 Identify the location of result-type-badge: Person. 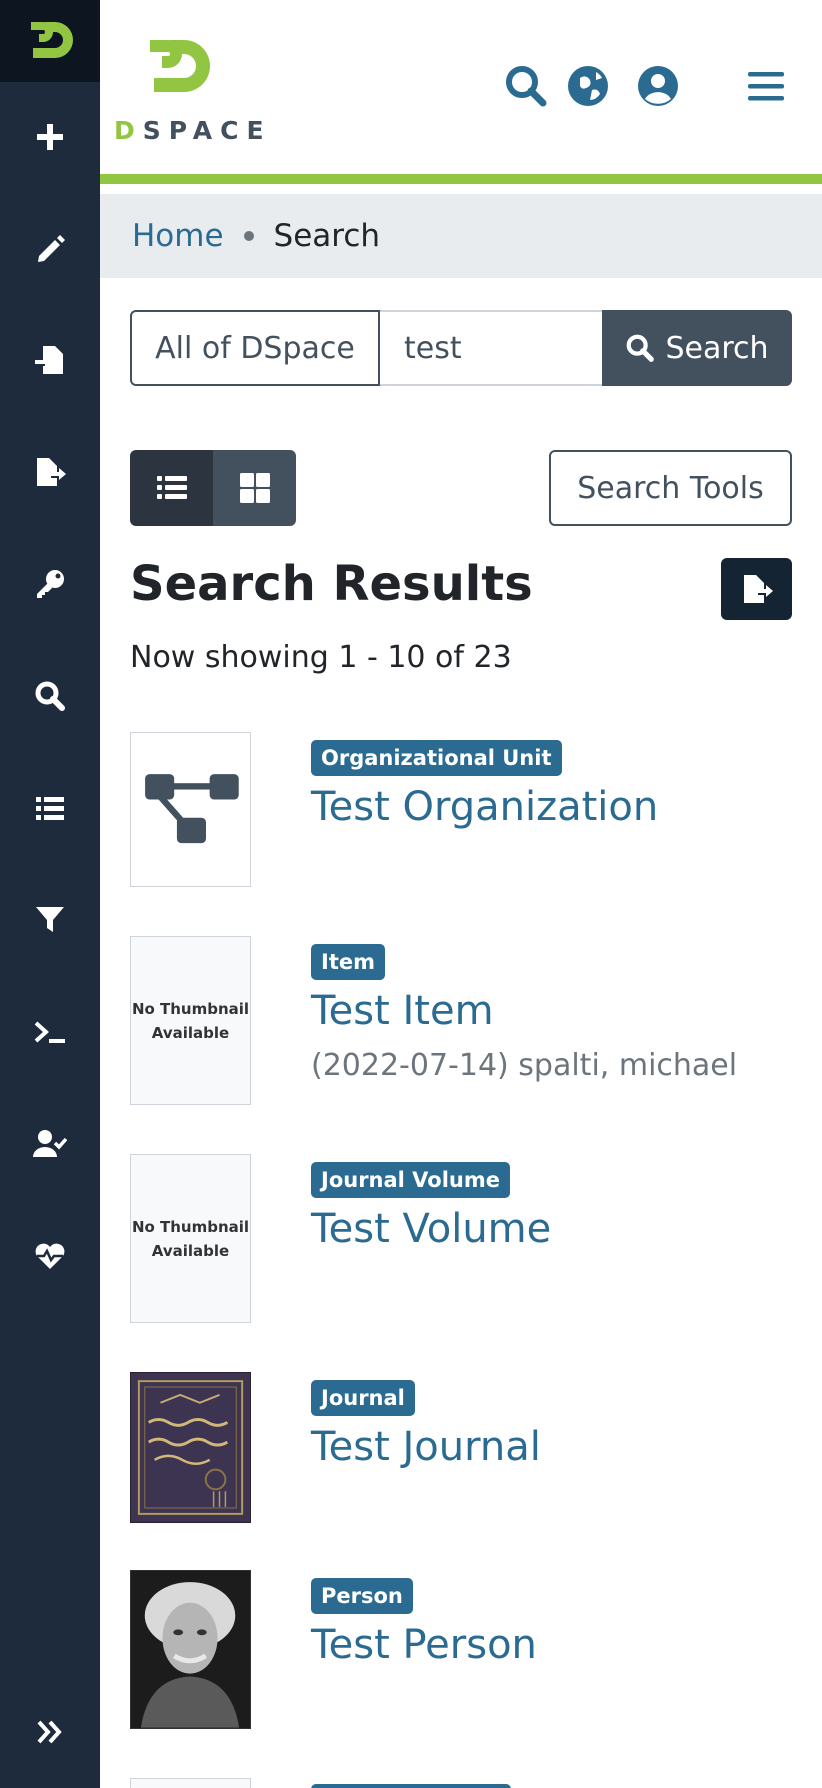
(362, 1596).